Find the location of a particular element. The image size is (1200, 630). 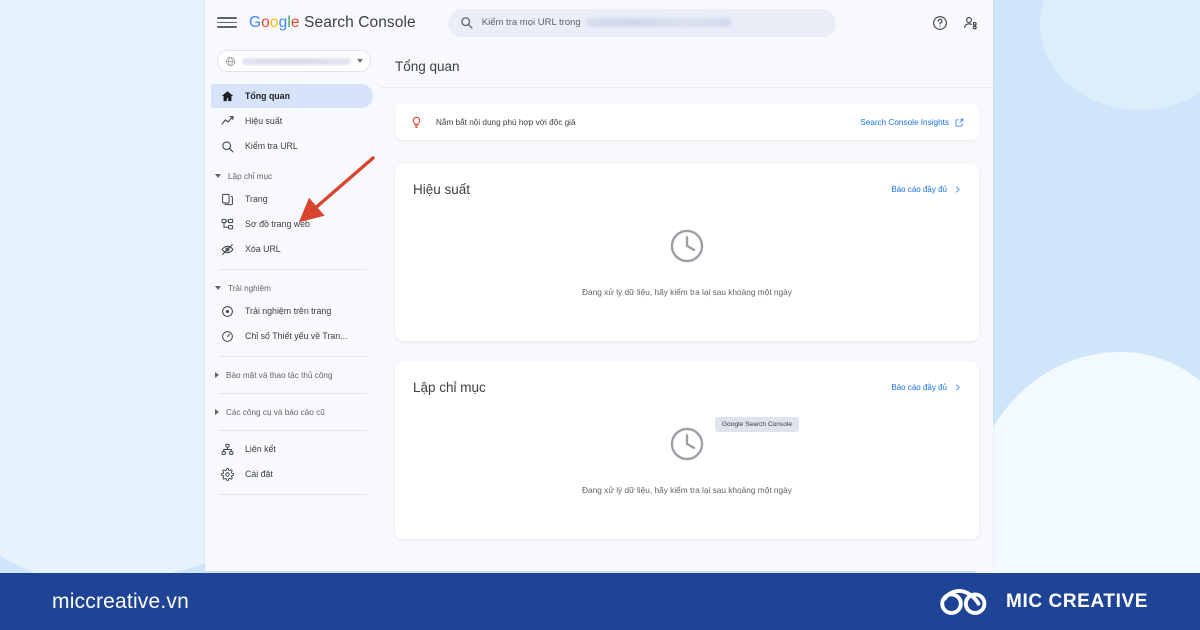

removals-eye-slash-icon is located at coordinates (227, 249).